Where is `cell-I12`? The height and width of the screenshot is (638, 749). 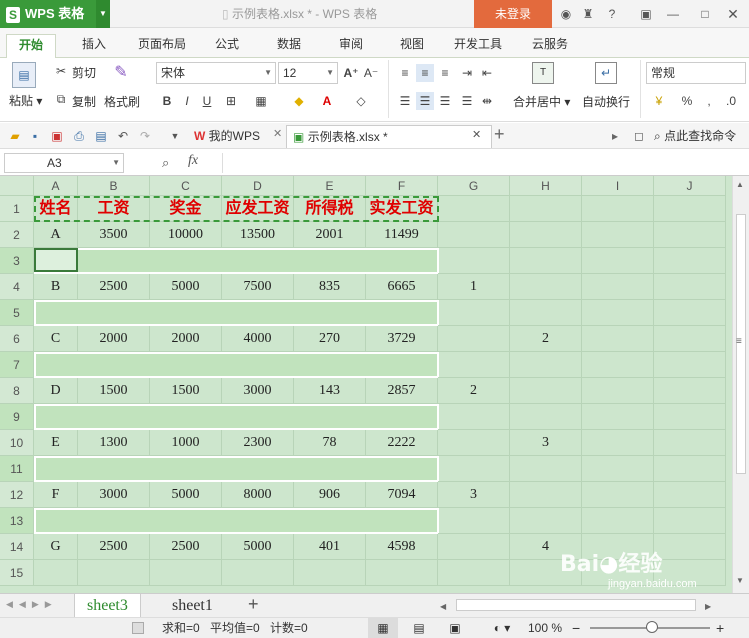
cell-I12 is located at coordinates (618, 495).